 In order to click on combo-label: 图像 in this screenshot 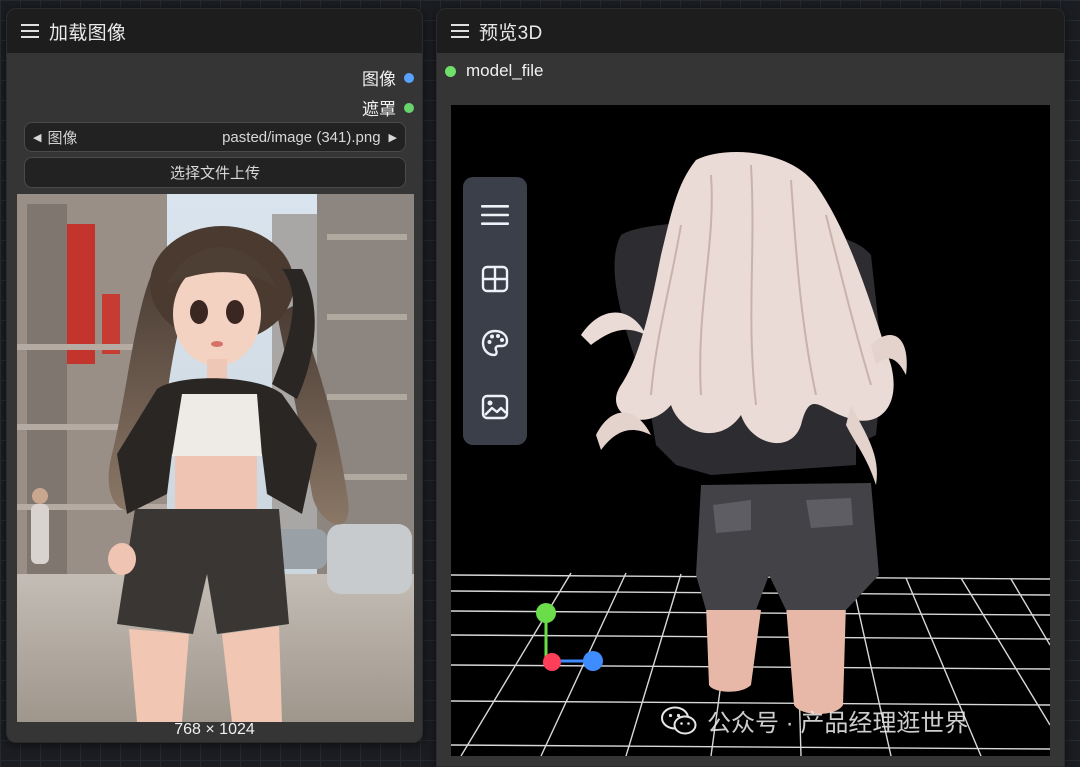, I will do `click(62, 138)`.